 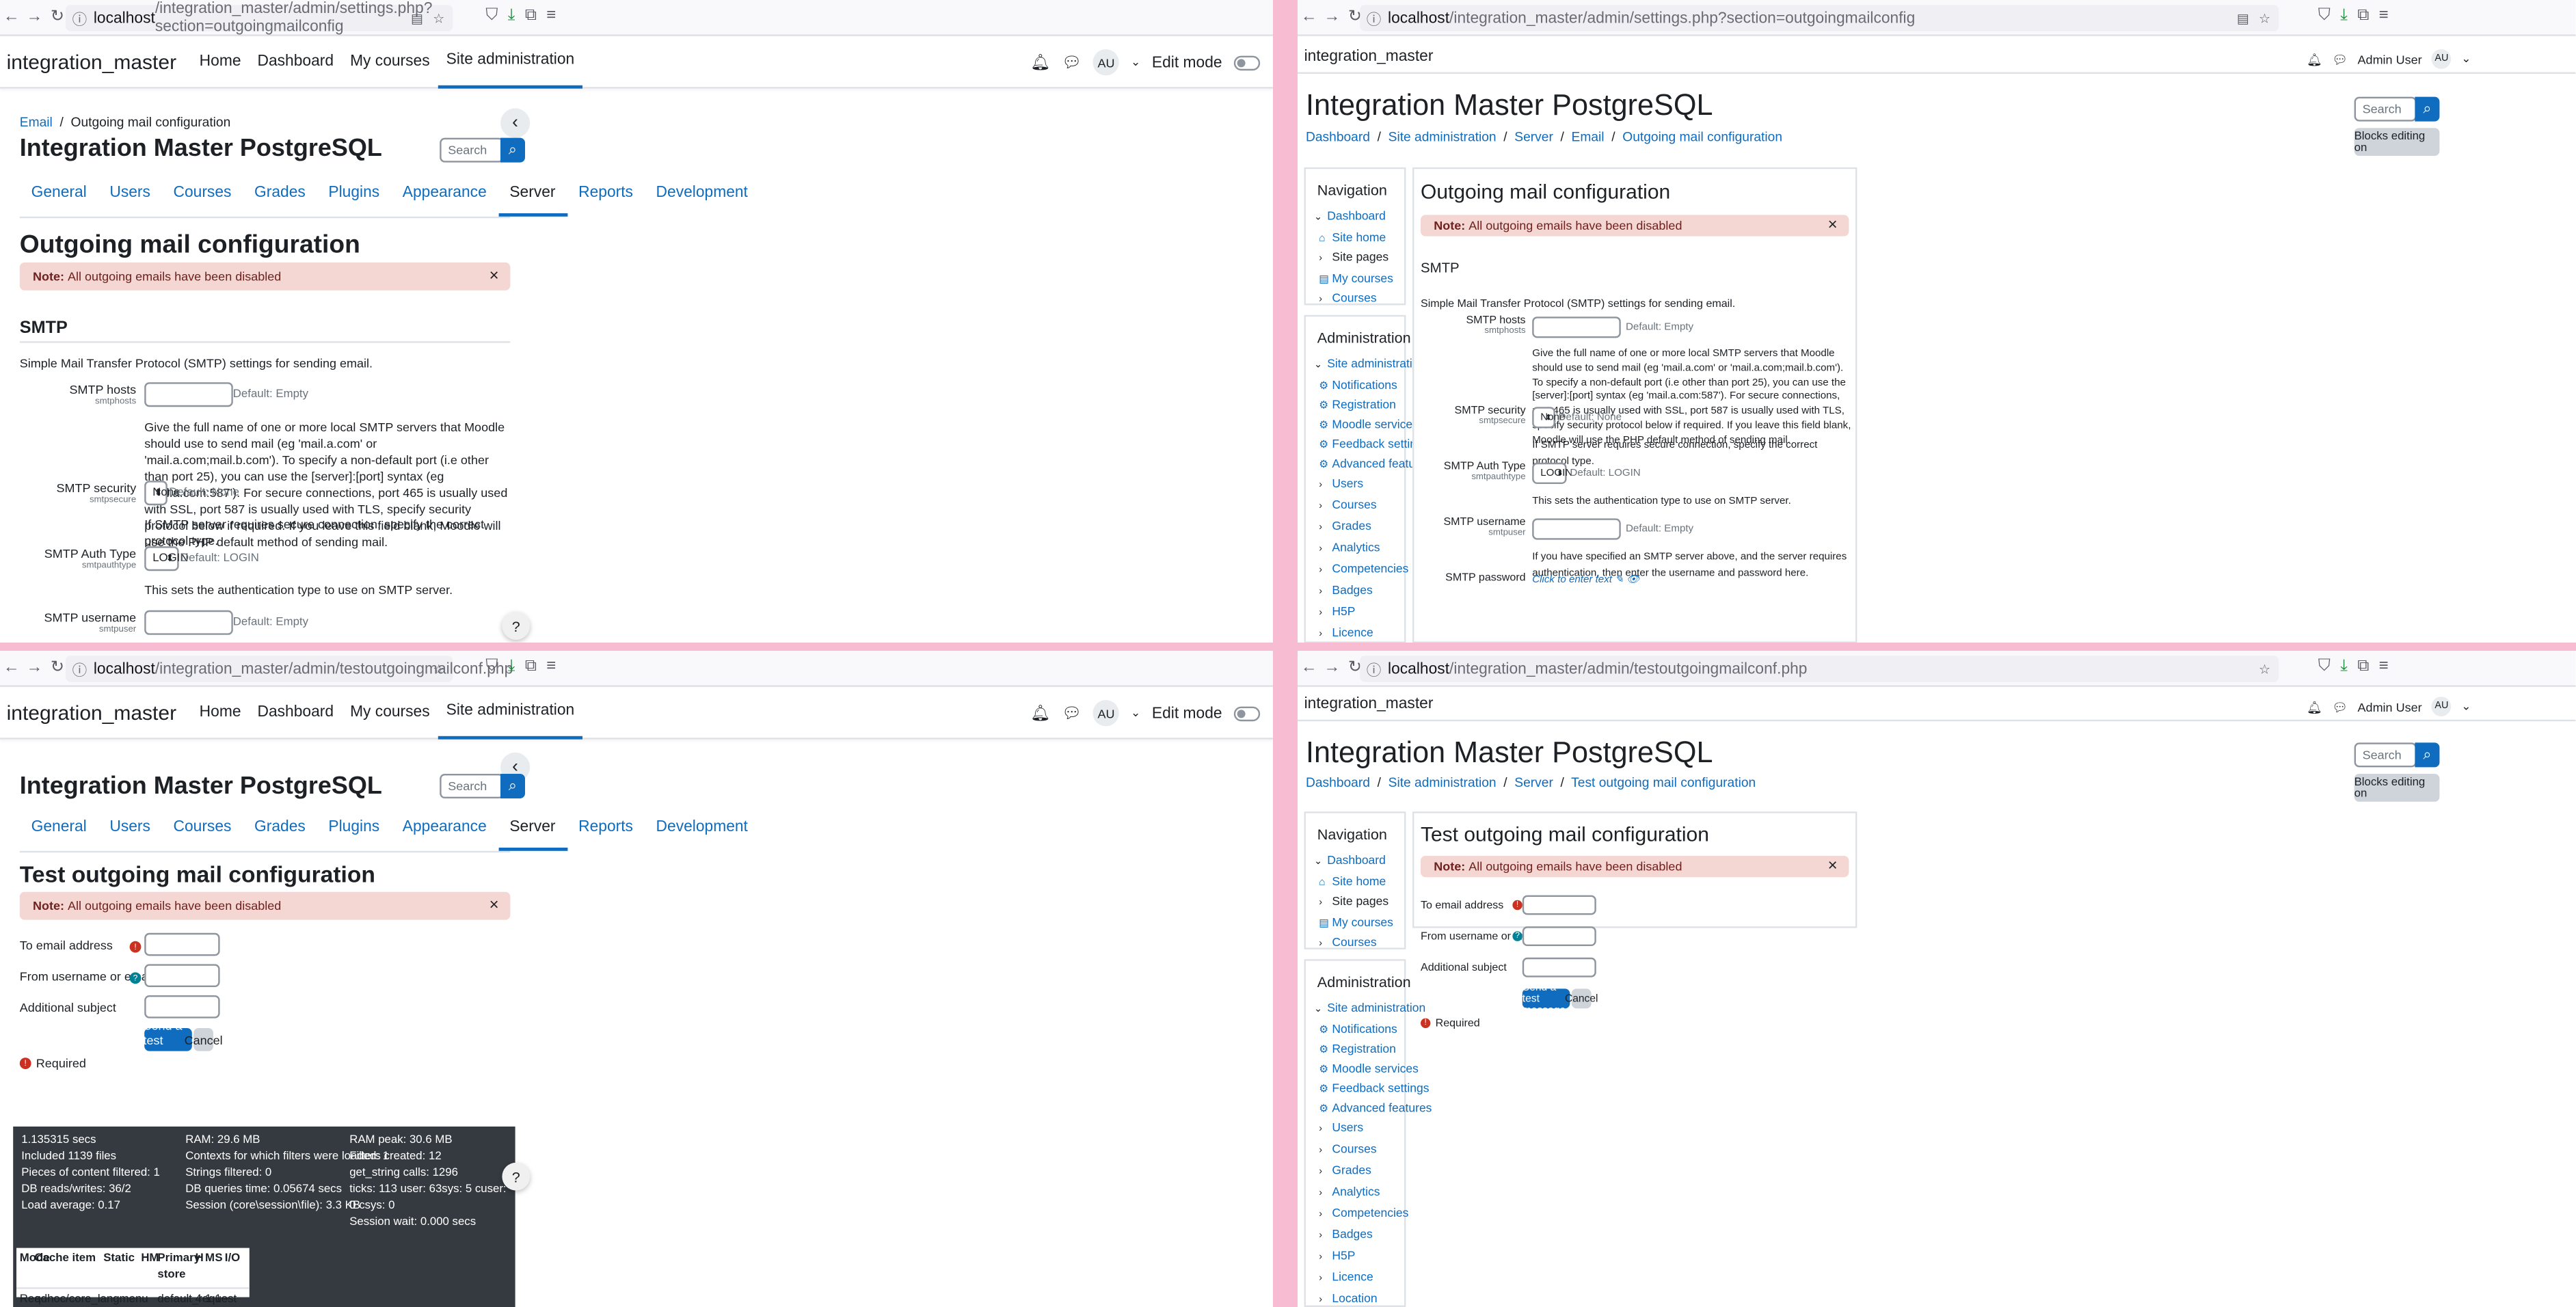 I want to click on from-address-input, so click(x=182, y=975).